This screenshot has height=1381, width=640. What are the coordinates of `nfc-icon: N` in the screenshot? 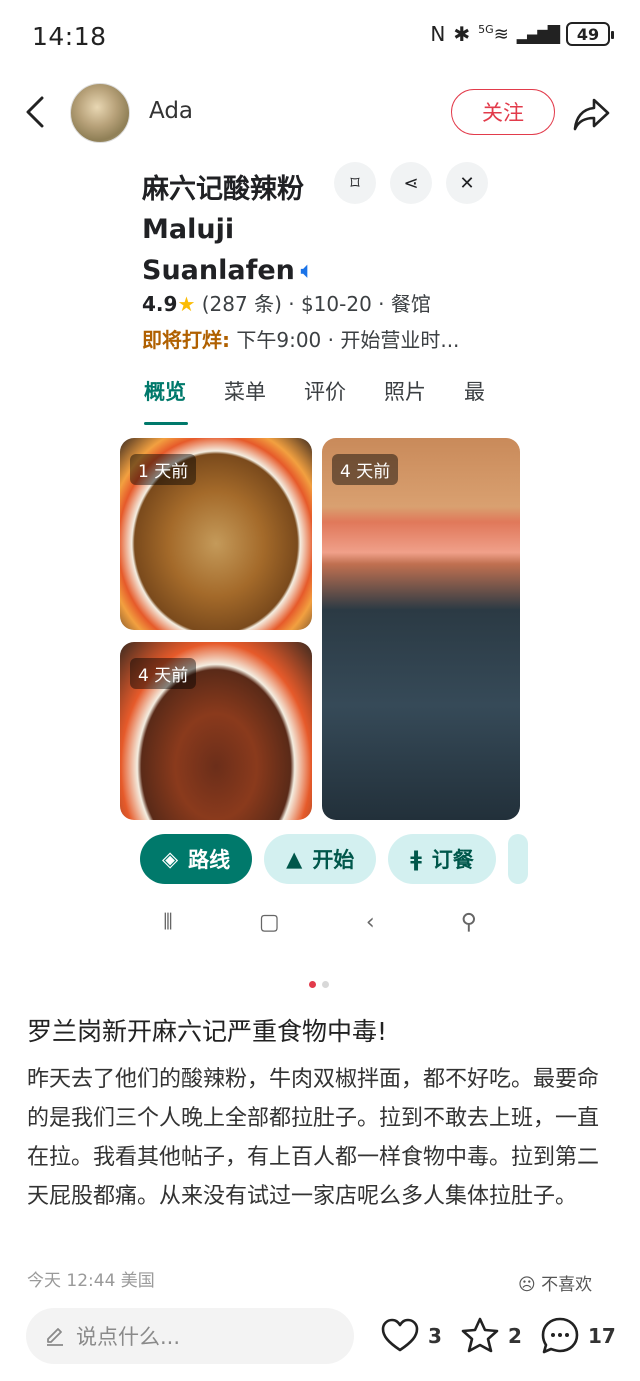 It's located at (438, 34).